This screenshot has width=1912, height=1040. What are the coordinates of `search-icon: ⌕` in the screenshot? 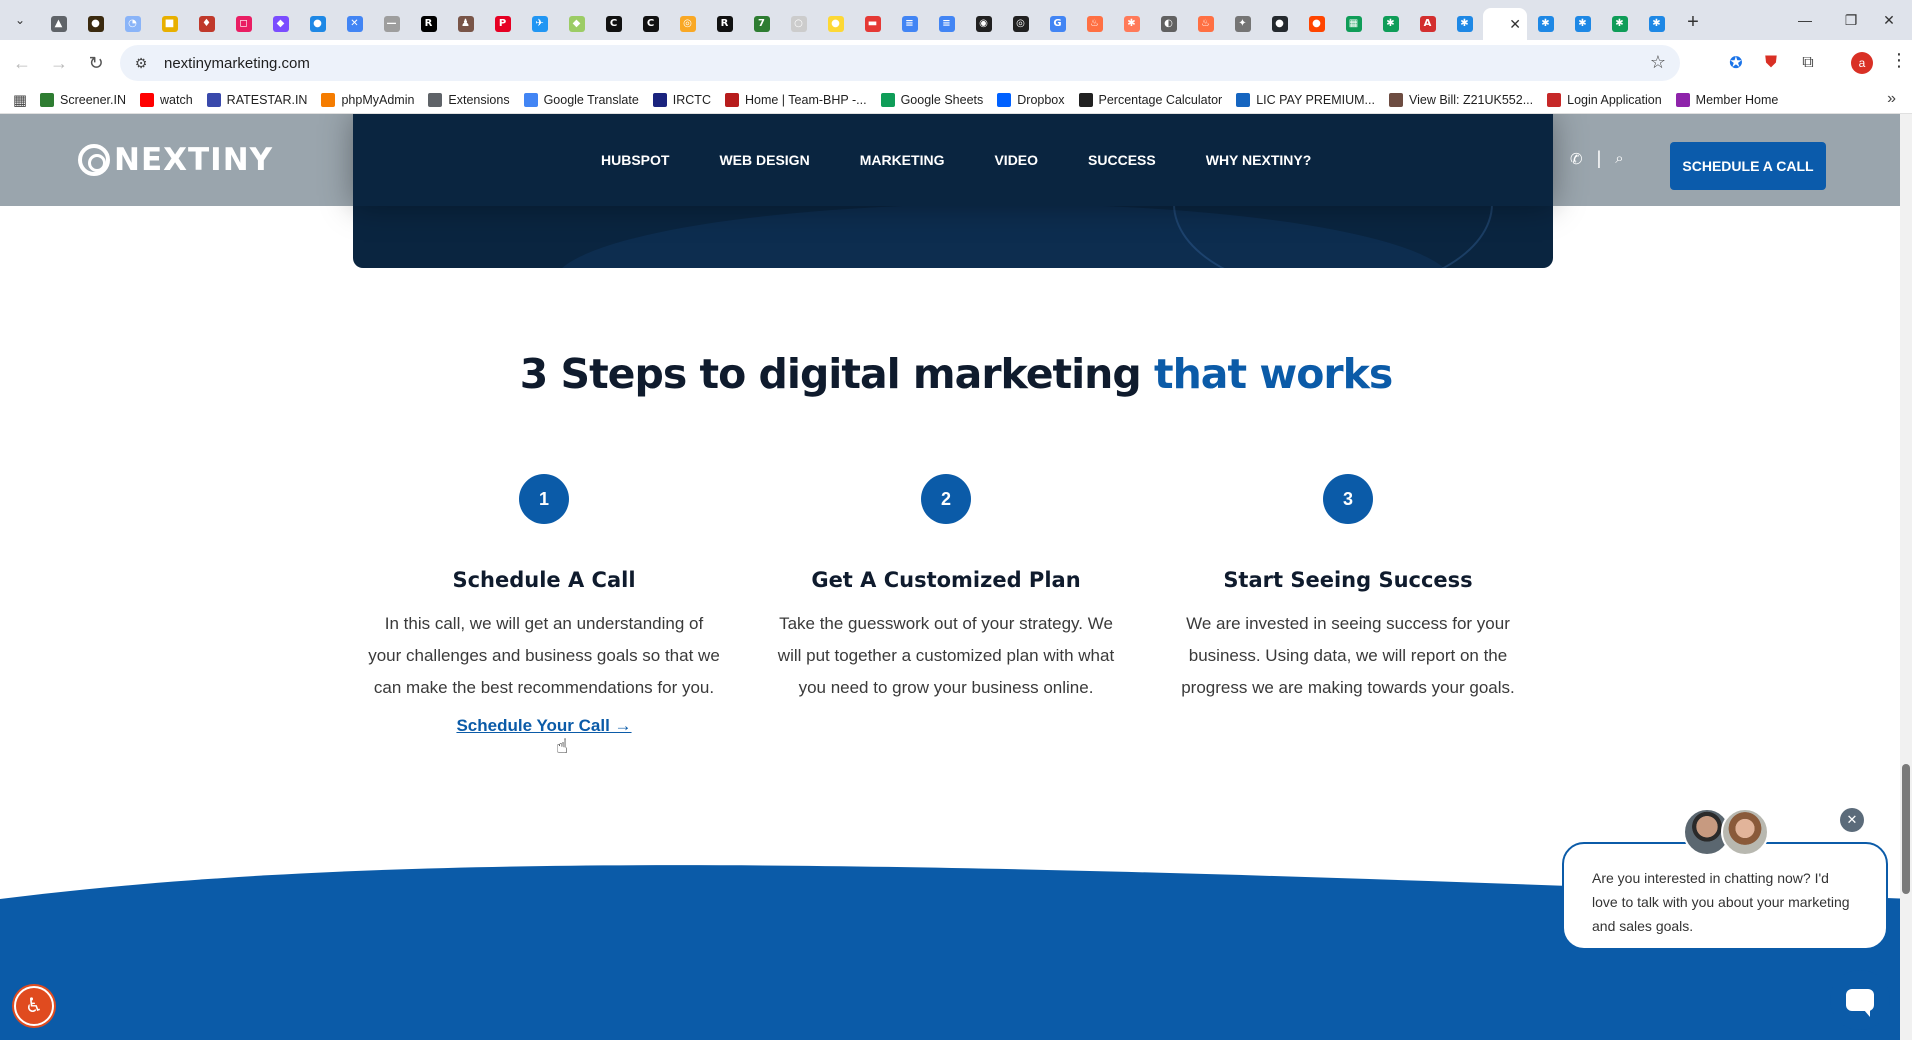 It's located at (1619, 158).